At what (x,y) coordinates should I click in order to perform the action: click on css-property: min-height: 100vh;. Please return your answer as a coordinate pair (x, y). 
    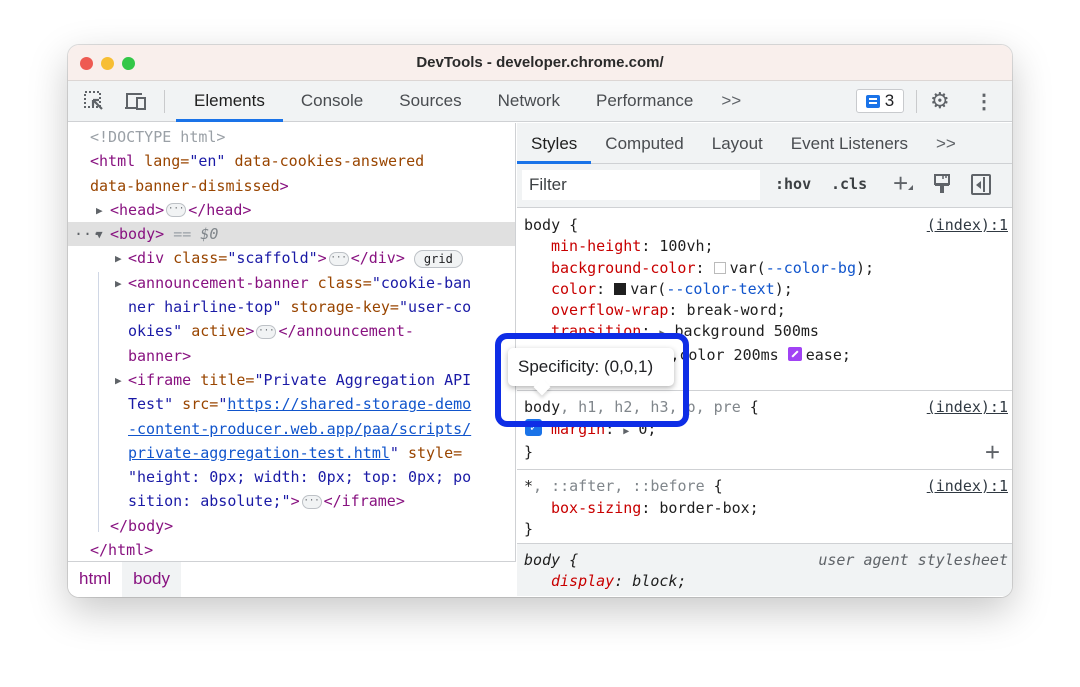
    Looking at the image, I should click on (766, 246).